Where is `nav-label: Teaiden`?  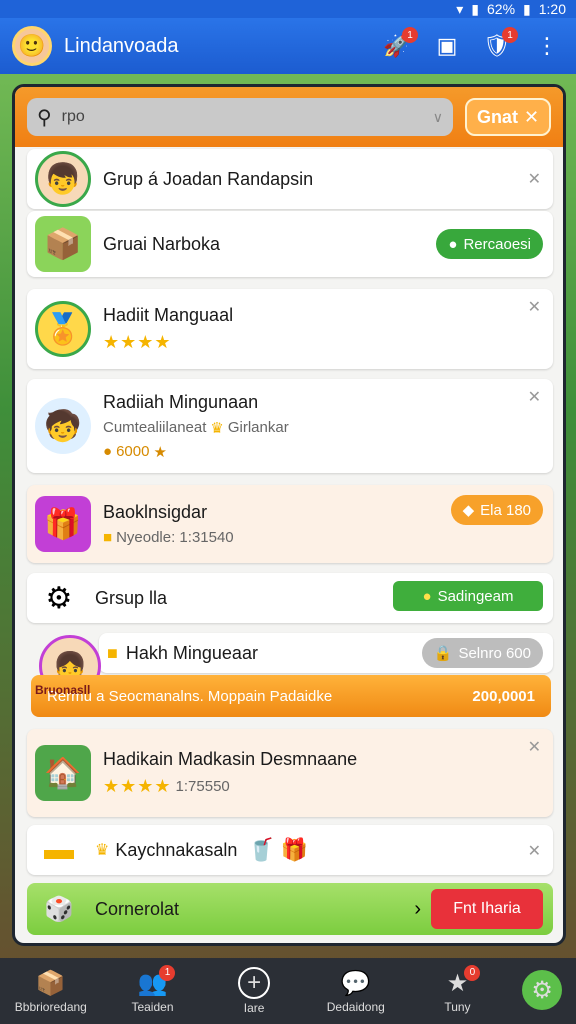
nav-label: Teaiden is located at coordinates (152, 1006).